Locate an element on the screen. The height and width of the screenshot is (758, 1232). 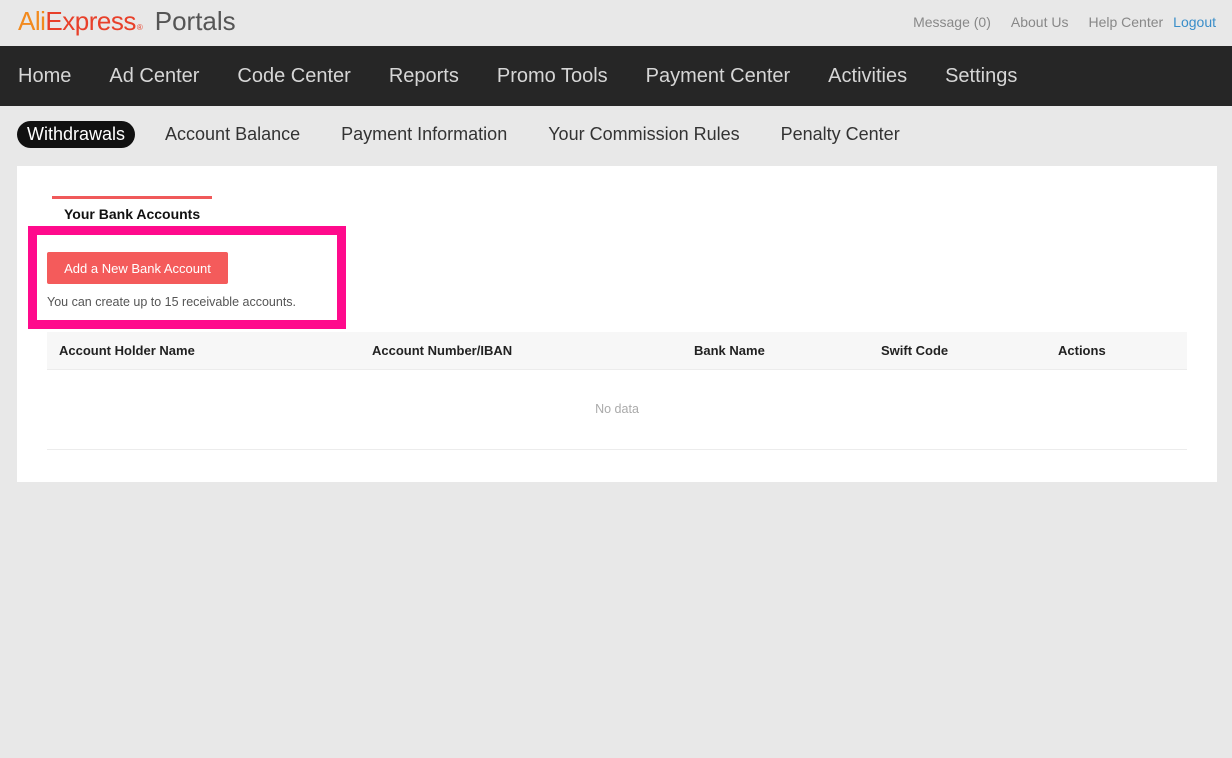
nav-home: Home is located at coordinates (54, 76).